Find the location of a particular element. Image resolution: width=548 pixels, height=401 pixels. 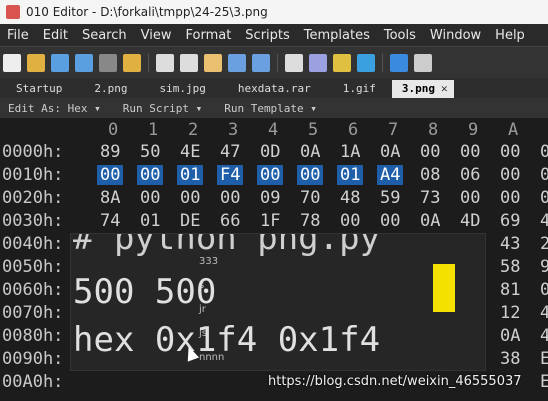

save-icon is located at coordinates (60, 63).